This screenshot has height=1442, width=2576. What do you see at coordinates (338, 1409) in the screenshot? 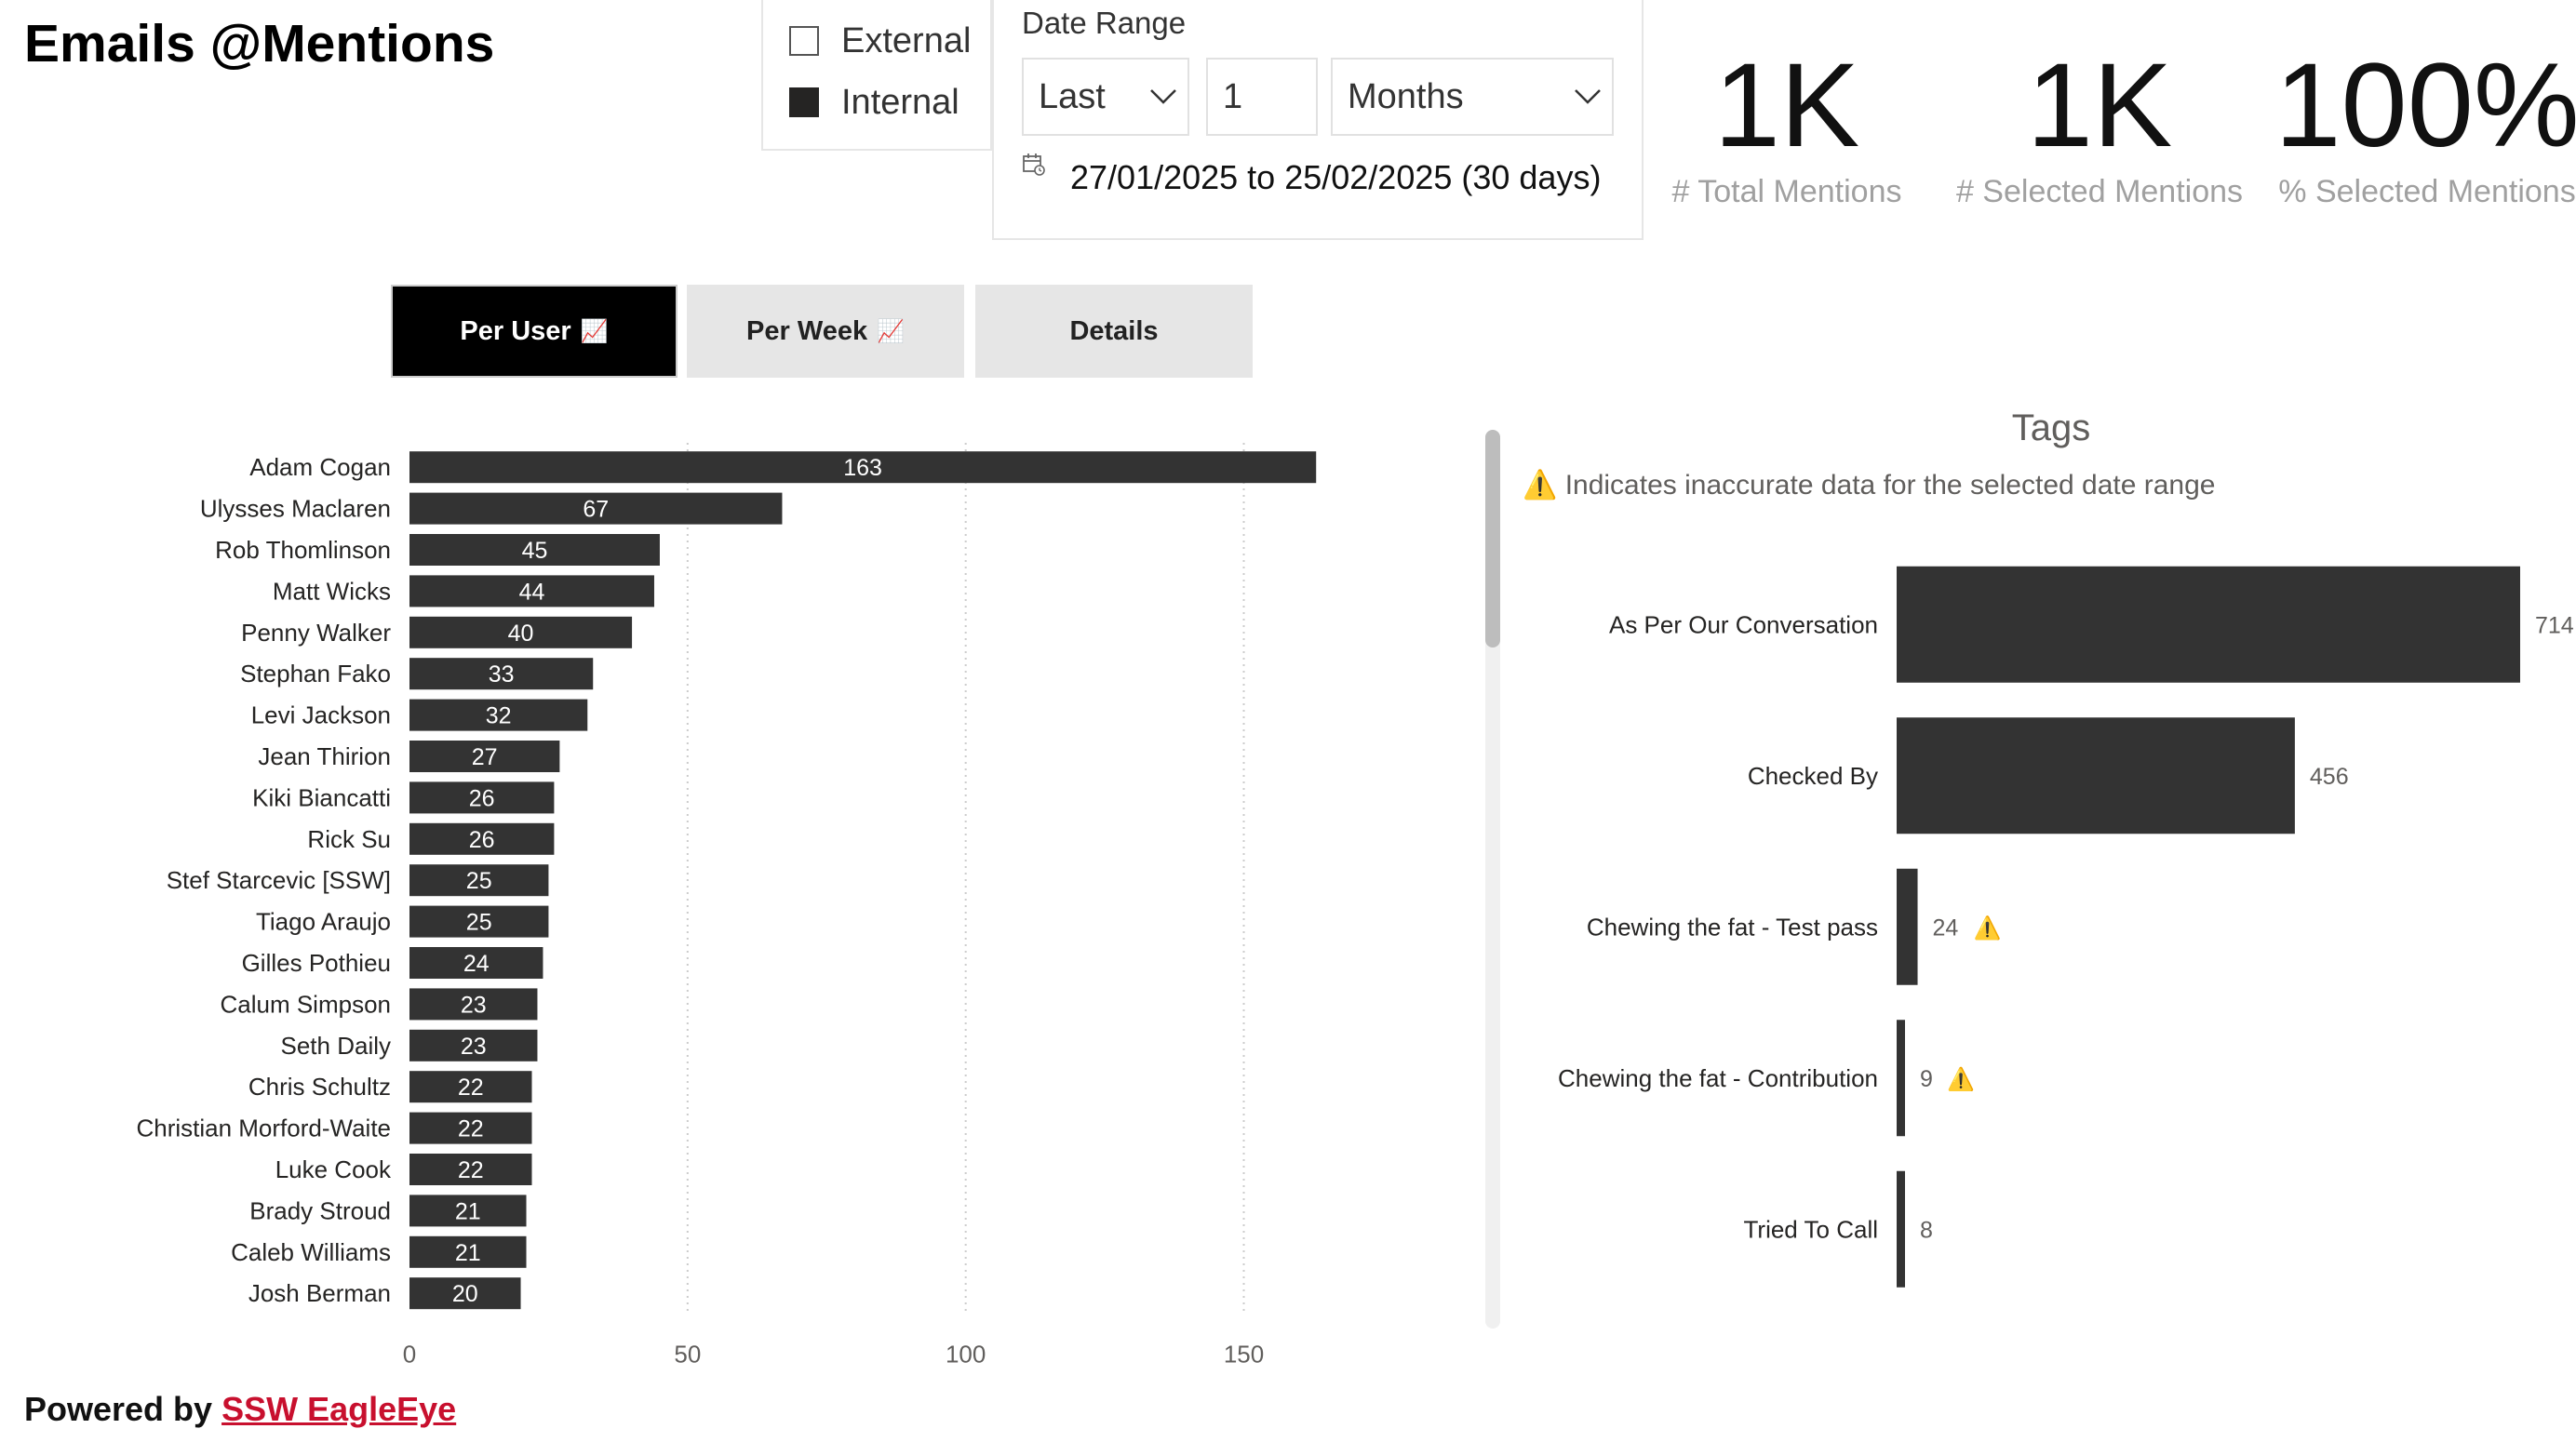
I see `ssw-eagleeye-link: SSW EagleEye` at bounding box center [338, 1409].